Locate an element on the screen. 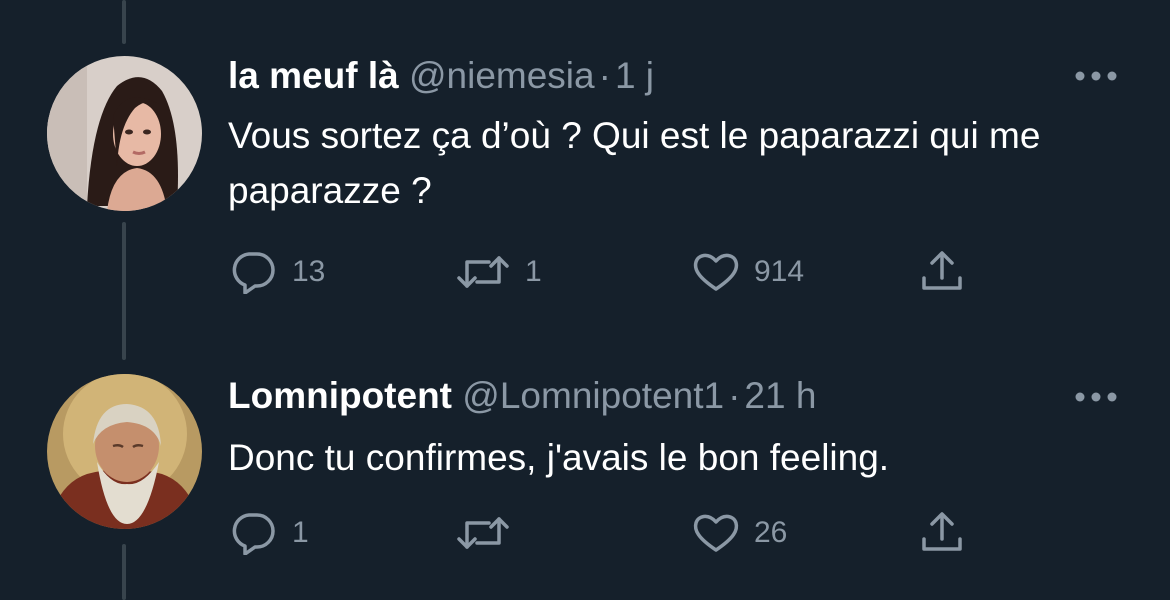 Image resolution: width=1170 pixels, height=600 pixels. action-bar: 1 26 is located at coordinates (585, 533).